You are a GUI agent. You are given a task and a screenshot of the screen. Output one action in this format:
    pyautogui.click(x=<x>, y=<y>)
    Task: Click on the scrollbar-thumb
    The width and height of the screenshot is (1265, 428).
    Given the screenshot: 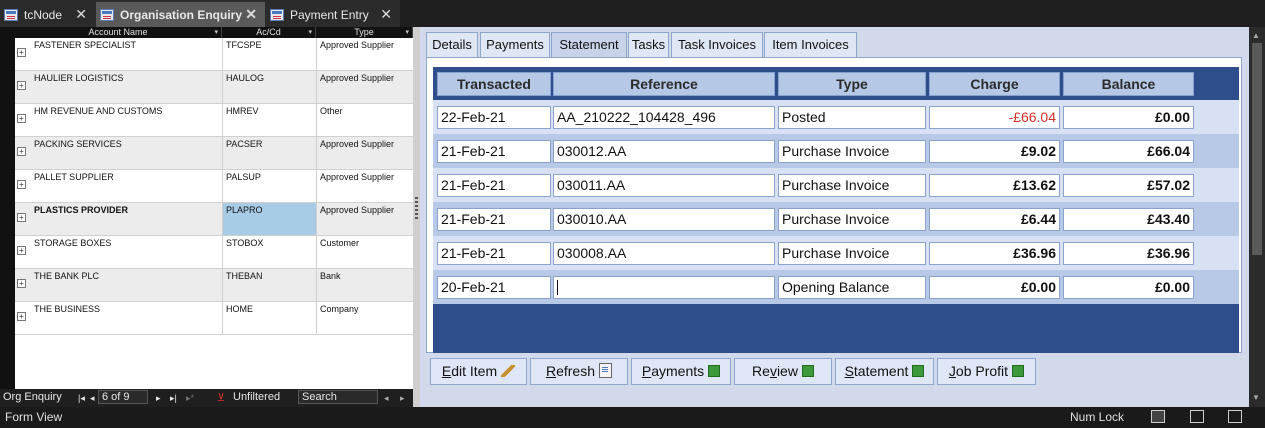 What is the action you would take?
    pyautogui.click(x=1257, y=149)
    